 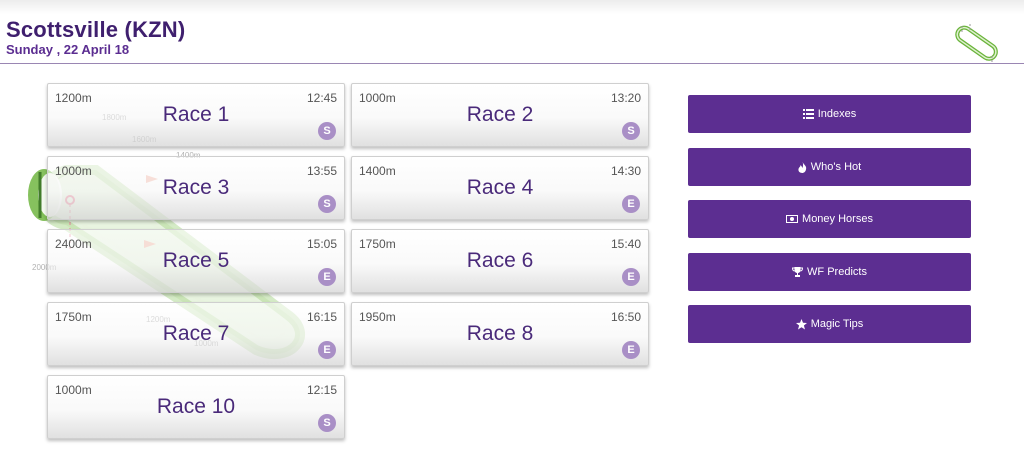 What do you see at coordinates (837, 324) in the screenshot?
I see `magic-tips-label: Magic Tips` at bounding box center [837, 324].